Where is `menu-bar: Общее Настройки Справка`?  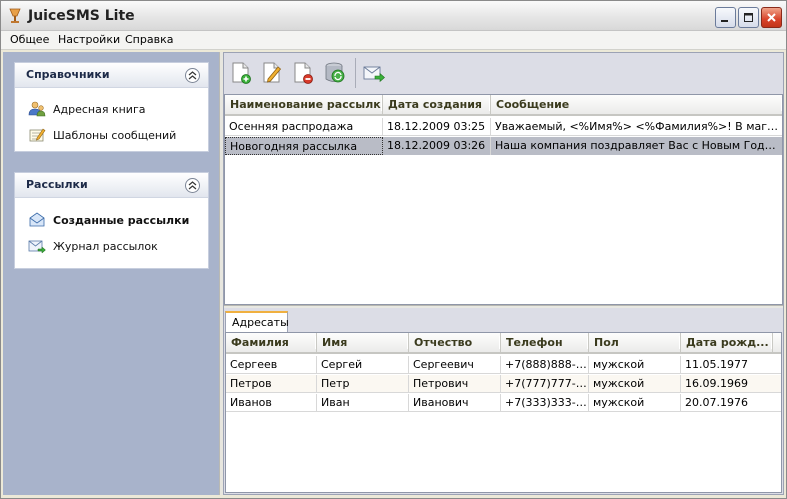 menu-bar: Общее Настройки Справка is located at coordinates (393, 40).